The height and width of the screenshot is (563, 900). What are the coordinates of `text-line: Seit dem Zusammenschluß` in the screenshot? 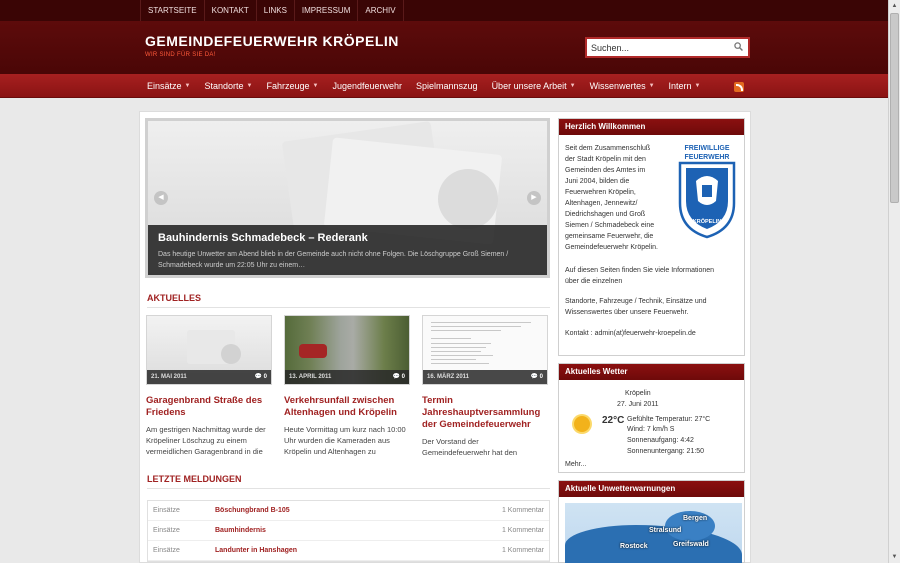 It's located at (608, 148).